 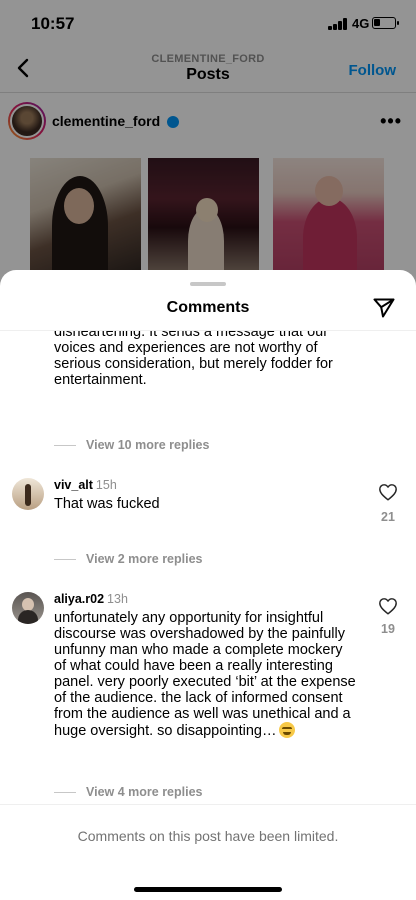 What do you see at coordinates (208, 307) in the screenshot?
I see `sheet-title: Comments` at bounding box center [208, 307].